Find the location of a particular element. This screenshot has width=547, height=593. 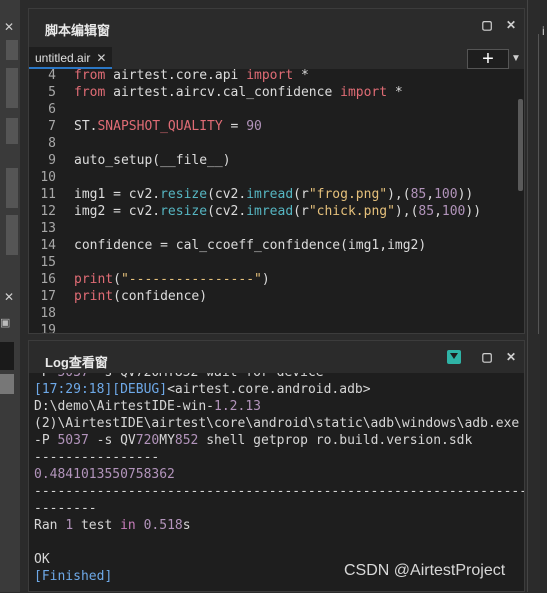

code-token: (confidence) is located at coordinates (160, 296).